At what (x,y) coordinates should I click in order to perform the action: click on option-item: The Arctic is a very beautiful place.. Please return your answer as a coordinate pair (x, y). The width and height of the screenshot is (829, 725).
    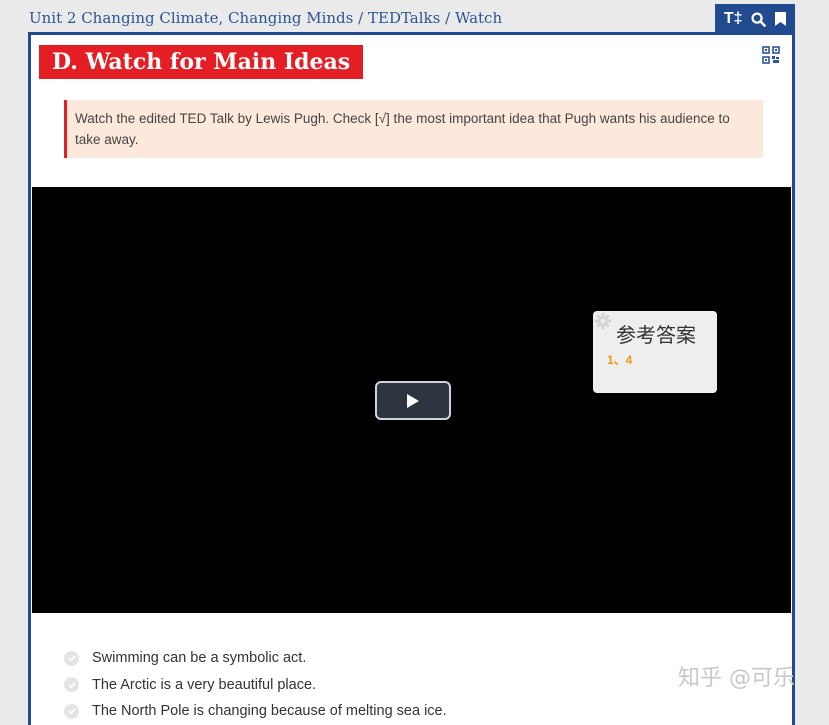
    Looking at the image, I should click on (255, 685).